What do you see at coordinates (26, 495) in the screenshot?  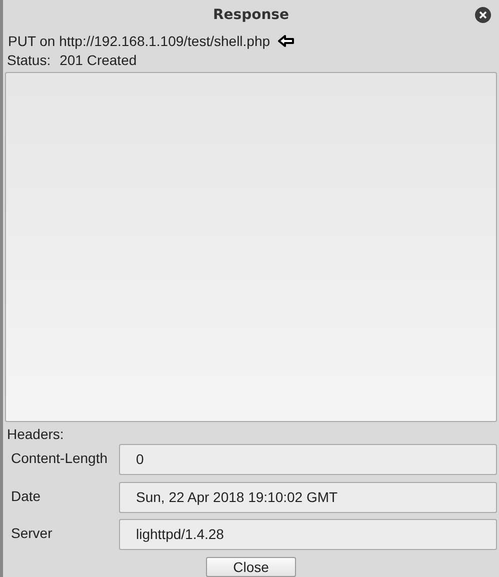 I see `header-name: Date` at bounding box center [26, 495].